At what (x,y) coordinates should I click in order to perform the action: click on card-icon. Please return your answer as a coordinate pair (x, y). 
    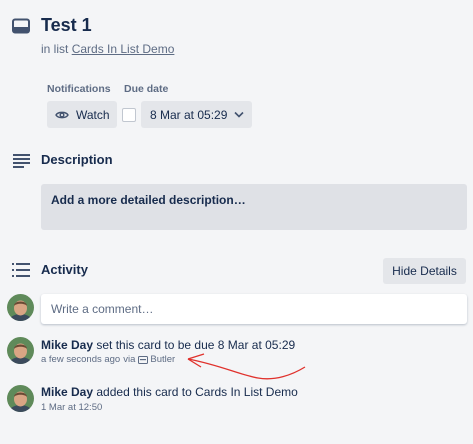
    Looking at the image, I should click on (21, 26).